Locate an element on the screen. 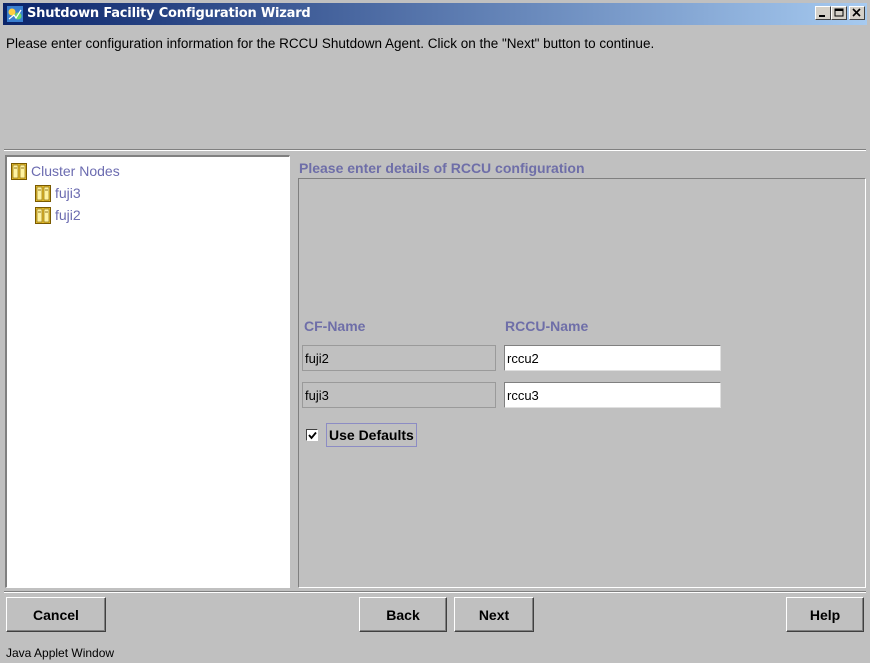 Image resolution: width=870 pixels, height=663 pixels. rccu-name-input: rccu2 is located at coordinates (612, 358).